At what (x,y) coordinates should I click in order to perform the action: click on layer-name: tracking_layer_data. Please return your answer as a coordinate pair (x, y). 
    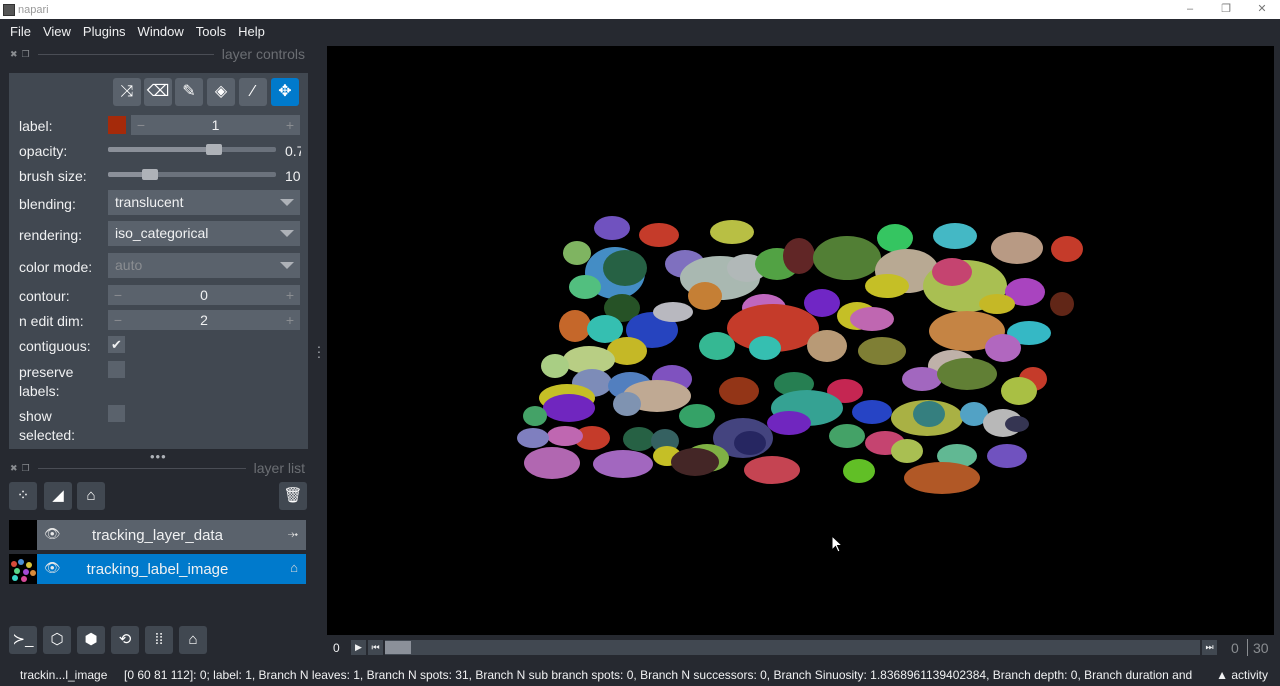
    Looking at the image, I should click on (157, 535).